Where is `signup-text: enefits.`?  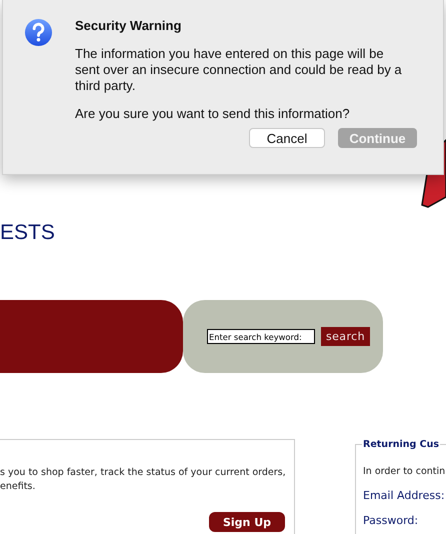
signup-text: enefits. is located at coordinates (18, 487).